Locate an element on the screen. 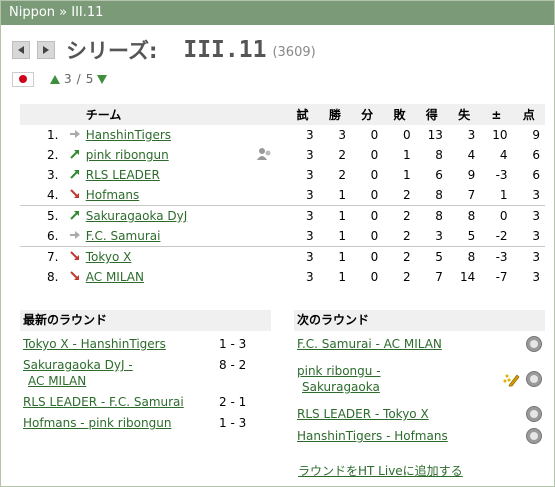 This screenshot has height=487, width=555. table-row: 2. pink ribongun 3 2 0 1 8 4 4 6 is located at coordinates (282, 155).